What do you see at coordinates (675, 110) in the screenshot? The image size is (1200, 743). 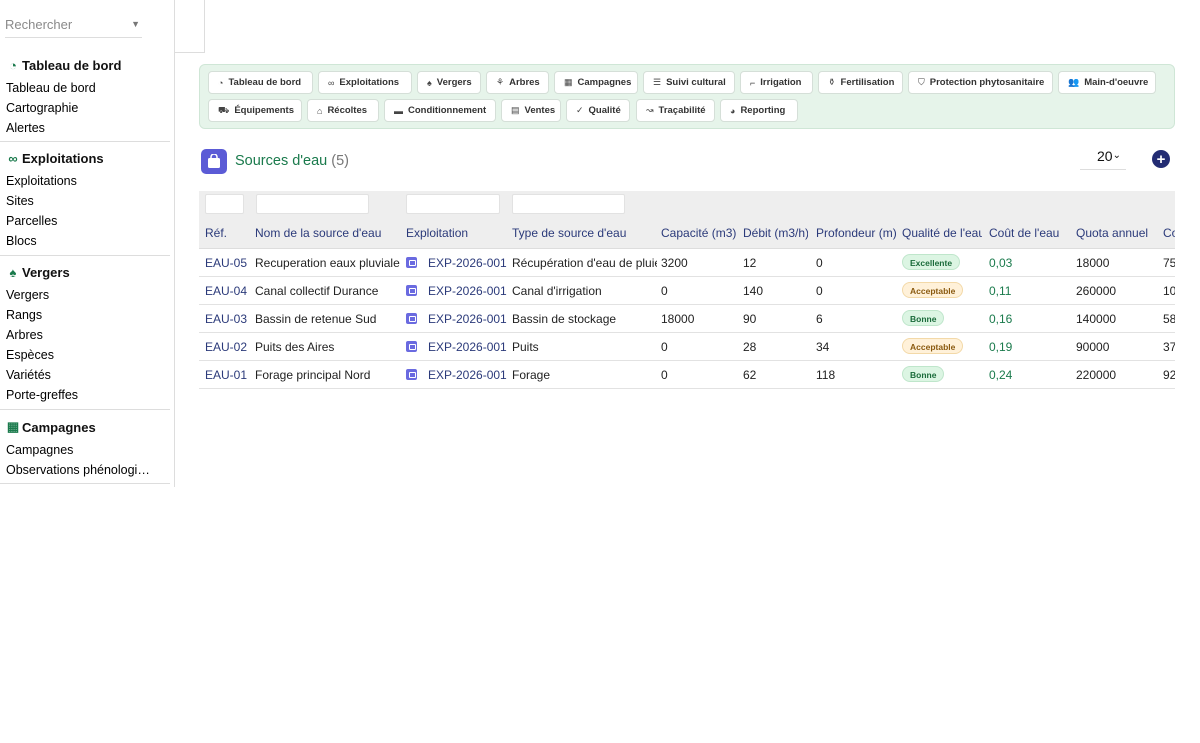 I see `nav-tab: ↝ Traçabilité` at bounding box center [675, 110].